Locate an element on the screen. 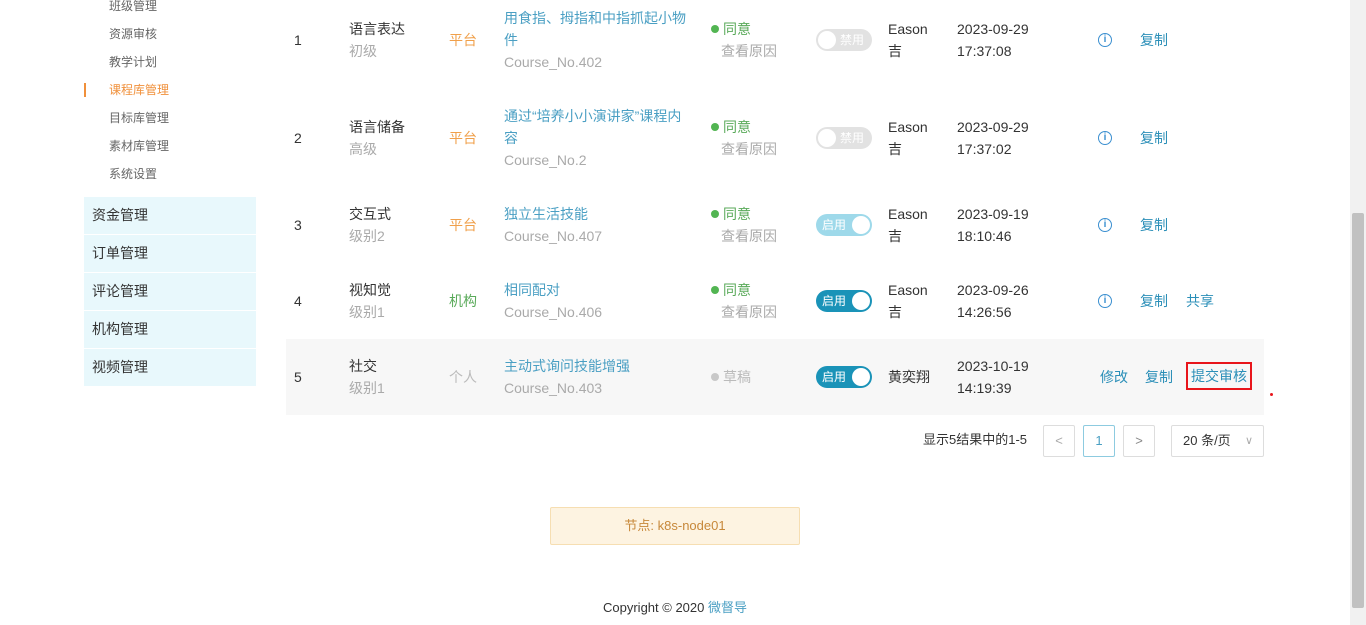  created-time: 14:26:56 is located at coordinates (984, 312).